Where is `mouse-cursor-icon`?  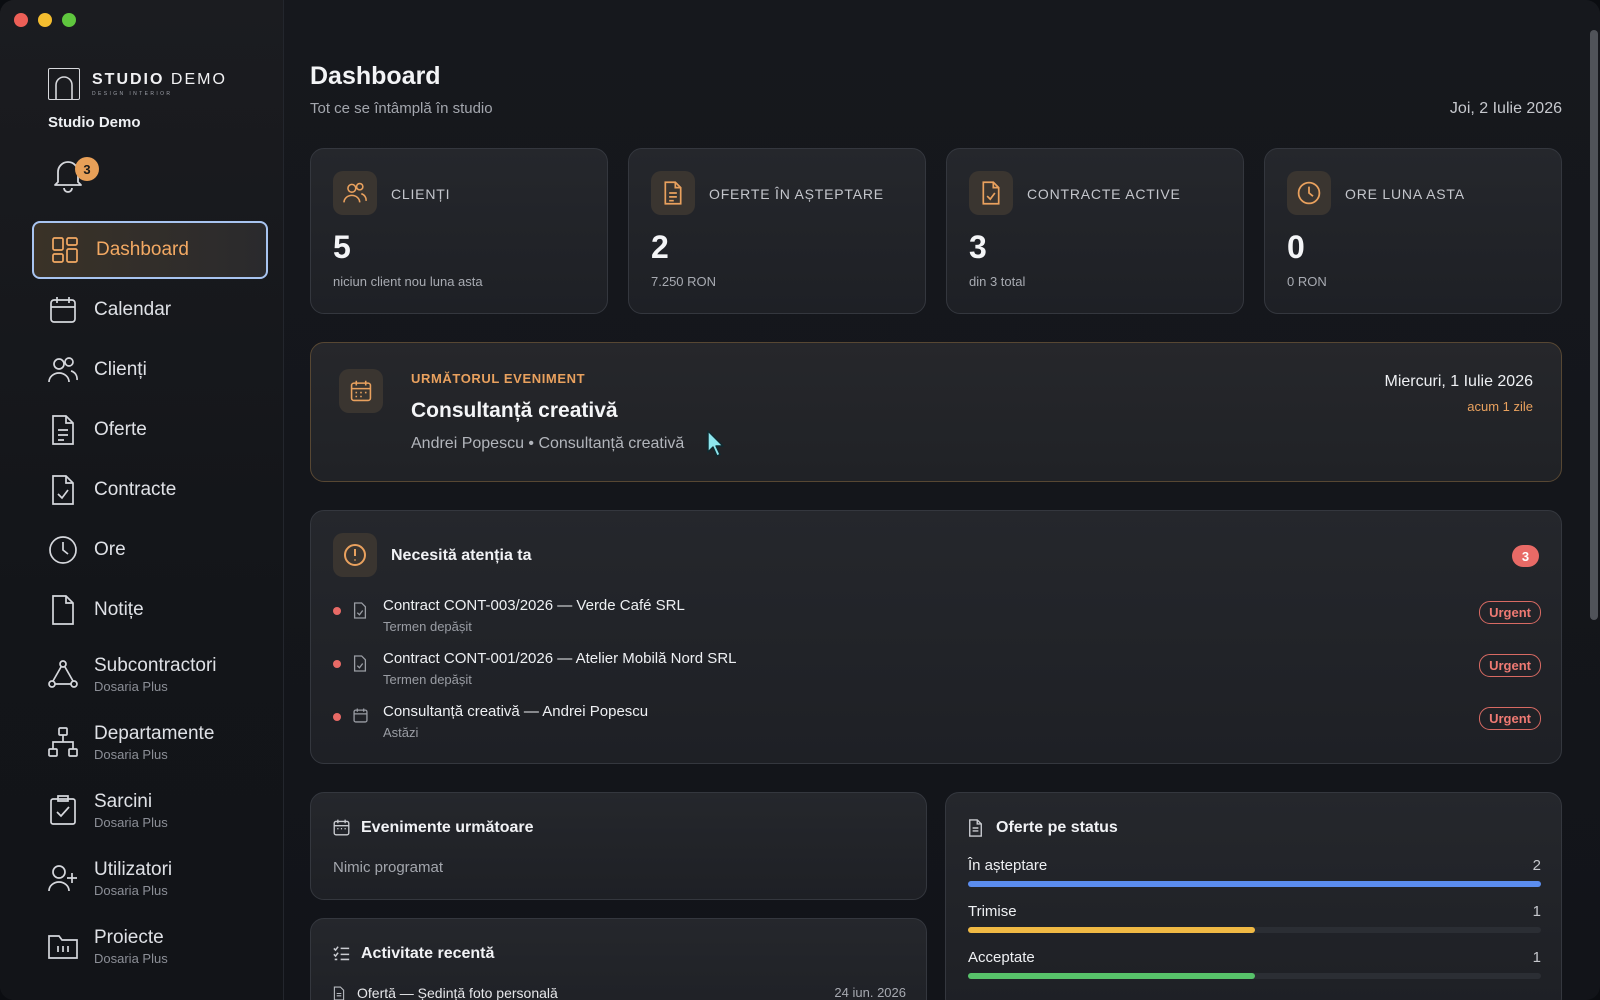
mouse-cursor-icon is located at coordinates (715, 443).